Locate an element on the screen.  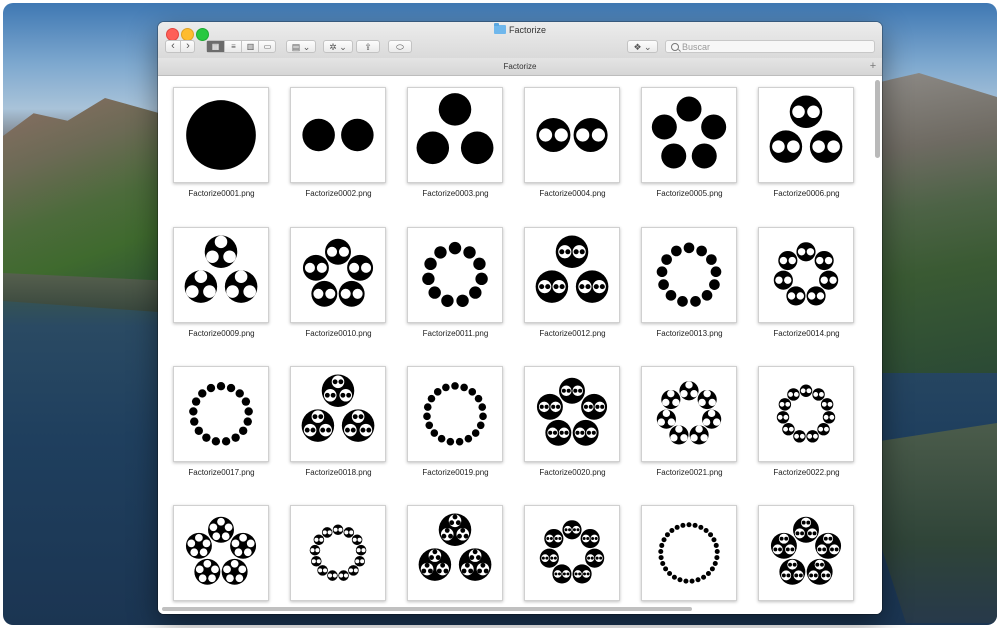
back-forward-control: ‹ › is located at coordinates (180, 46).